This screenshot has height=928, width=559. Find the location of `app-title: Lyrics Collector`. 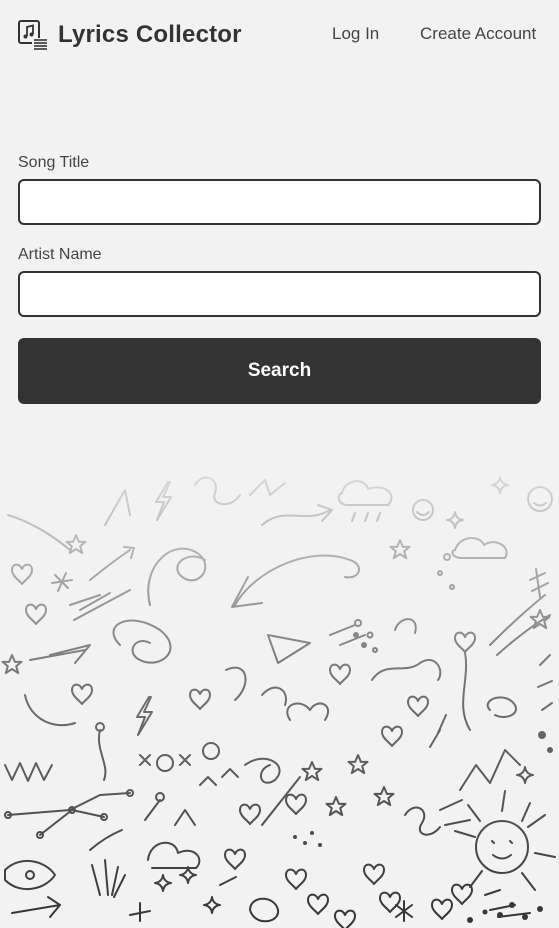

app-title: Lyrics Collector is located at coordinates (150, 34).